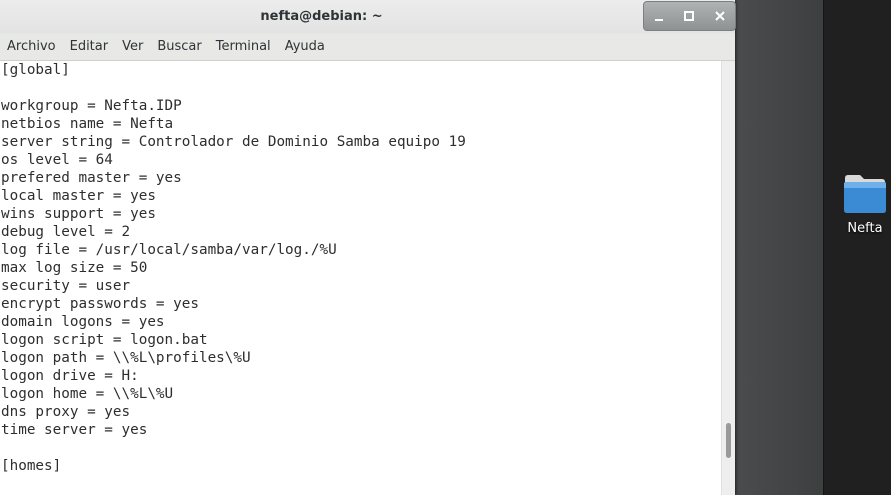 This screenshot has height=495, width=891. I want to click on window-controls, so click(689, 16).